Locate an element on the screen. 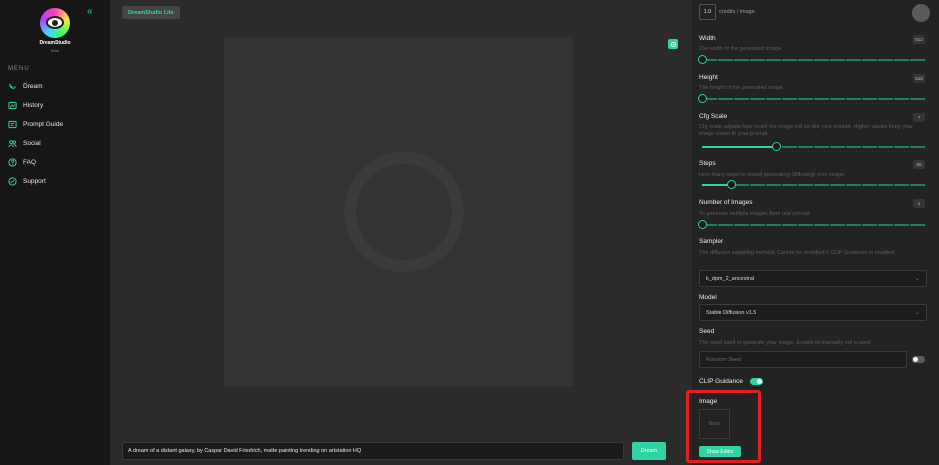 The height and width of the screenshot is (465, 939). sidebar-item-label: History is located at coordinates (33, 105).